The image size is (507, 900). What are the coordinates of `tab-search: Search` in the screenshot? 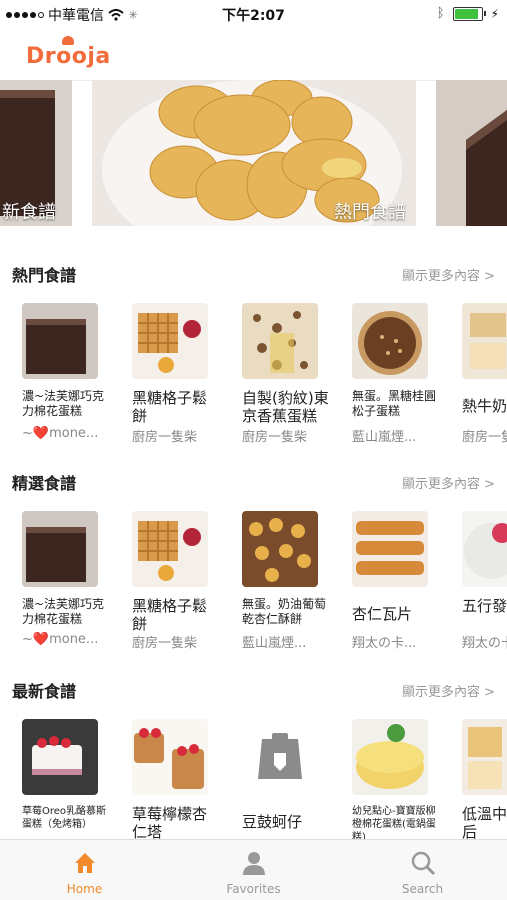 It's located at (422, 870).